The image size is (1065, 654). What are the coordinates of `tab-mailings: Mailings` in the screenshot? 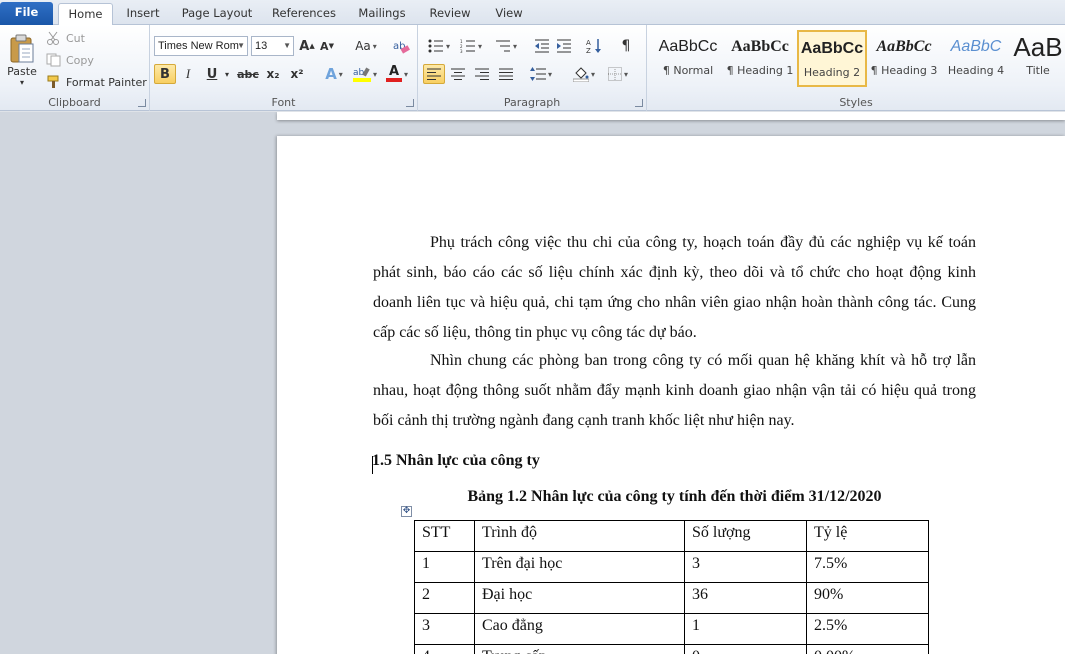 It's located at (382, 14).